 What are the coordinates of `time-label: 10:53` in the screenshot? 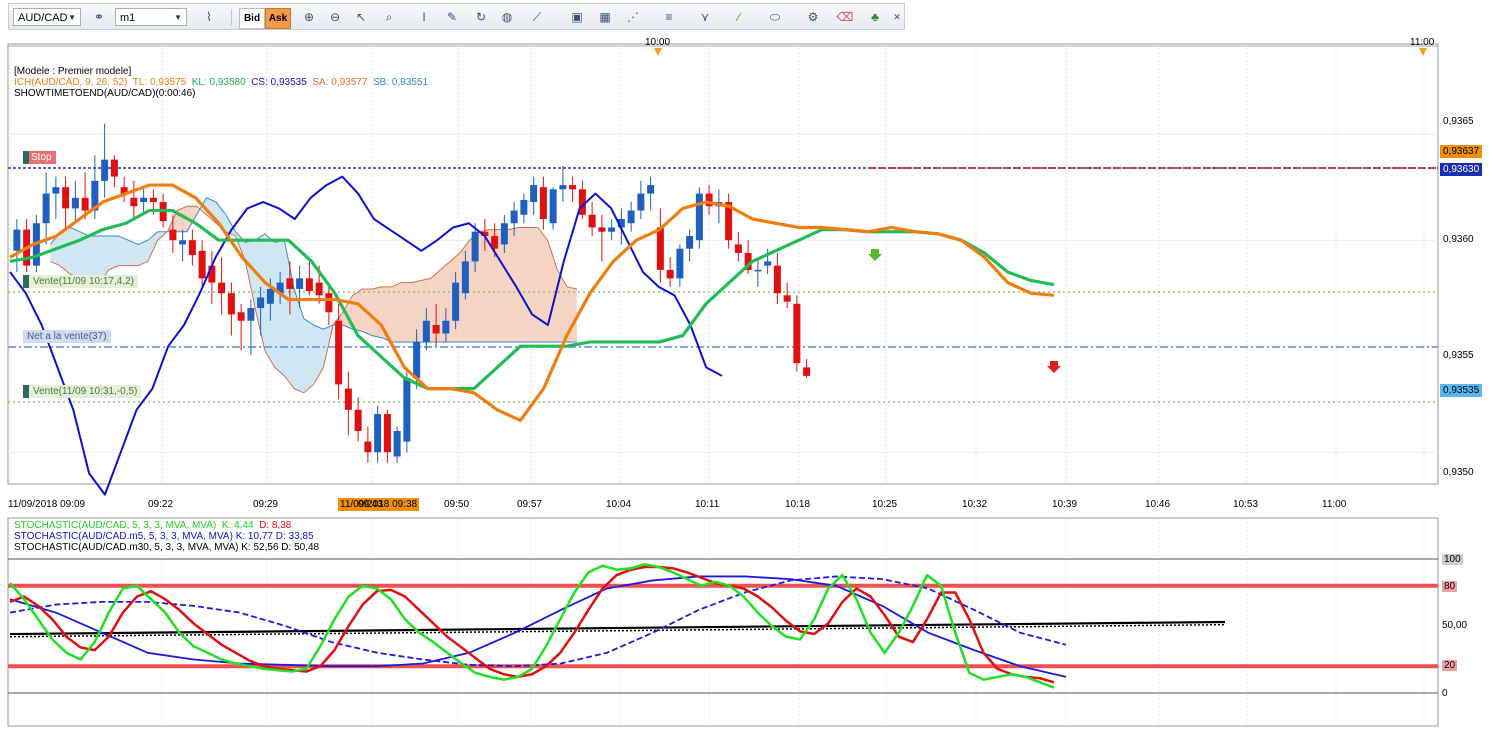 It's located at (1246, 504).